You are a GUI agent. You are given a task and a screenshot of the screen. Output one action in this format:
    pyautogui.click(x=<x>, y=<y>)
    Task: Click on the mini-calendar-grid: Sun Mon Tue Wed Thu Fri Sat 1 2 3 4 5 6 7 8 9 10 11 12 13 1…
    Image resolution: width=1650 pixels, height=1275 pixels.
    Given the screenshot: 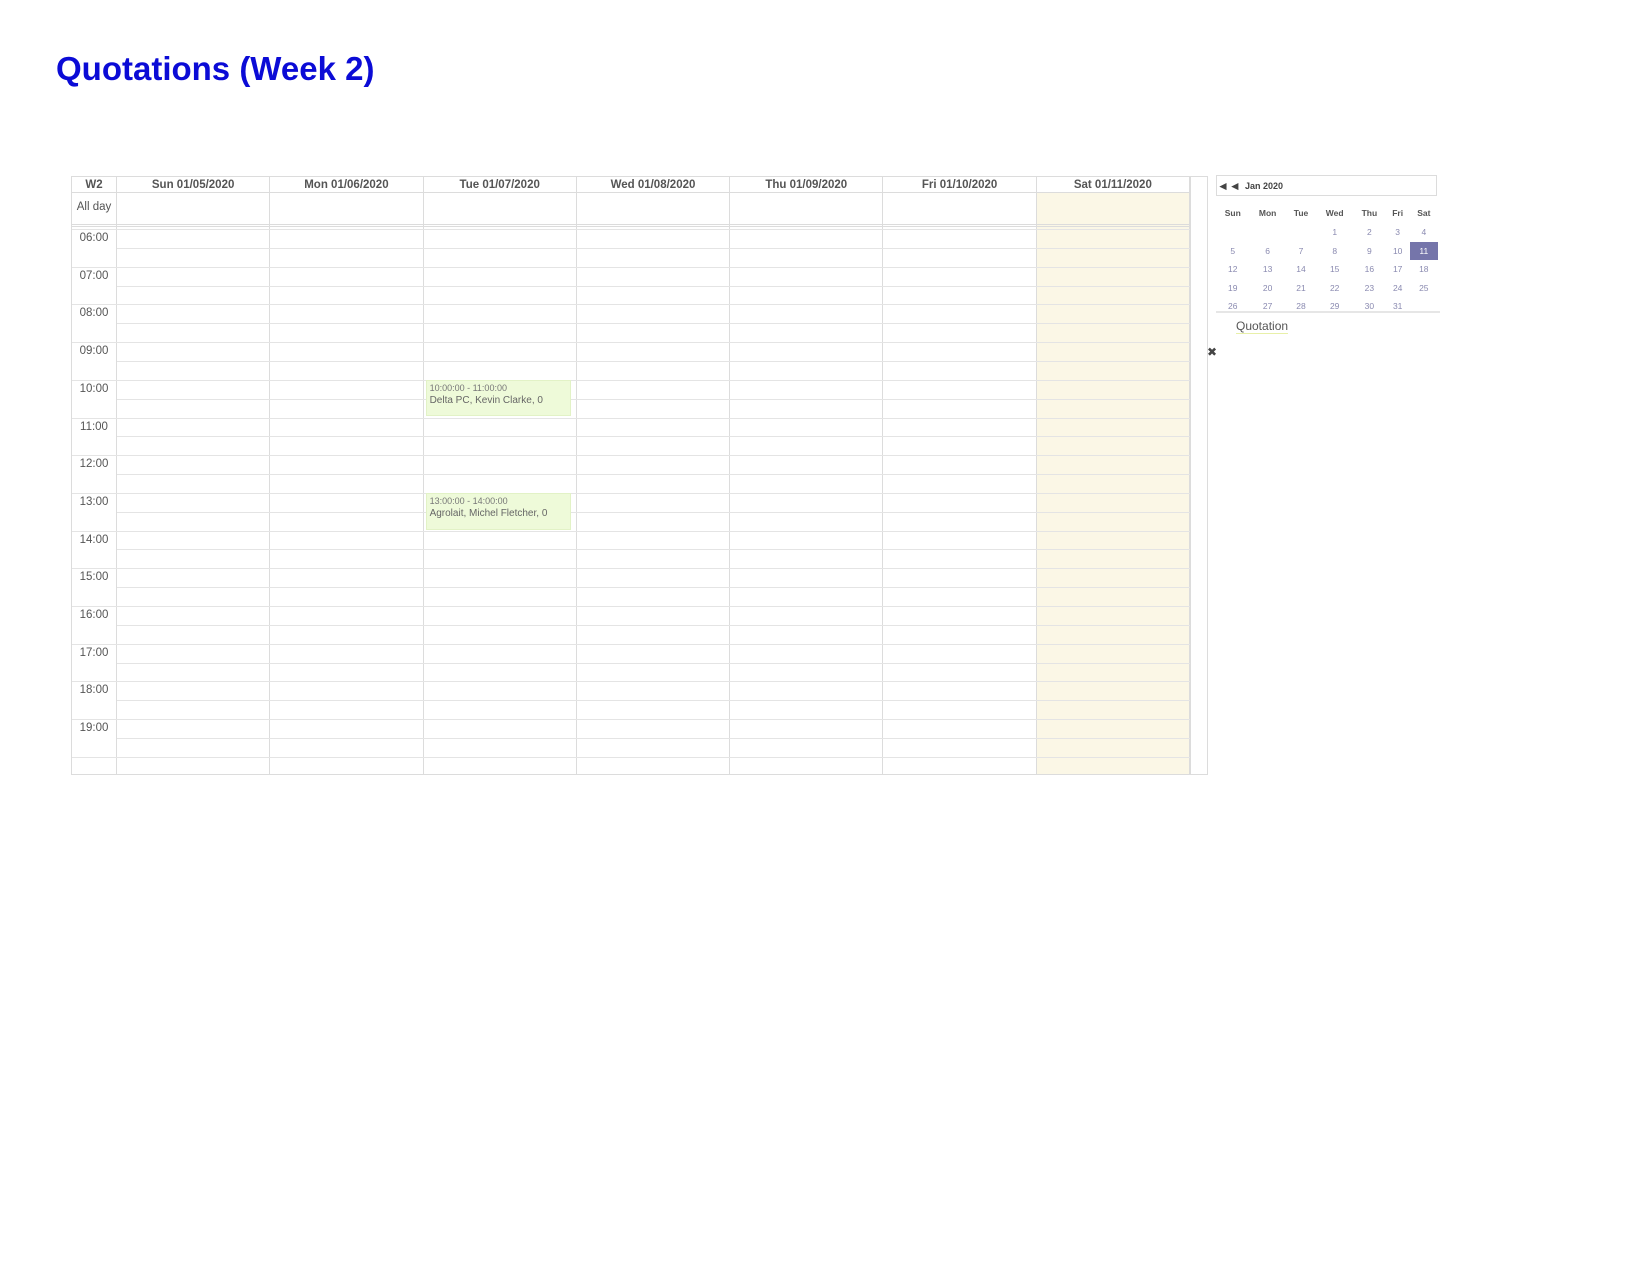 What is the action you would take?
    pyautogui.click(x=1327, y=259)
    